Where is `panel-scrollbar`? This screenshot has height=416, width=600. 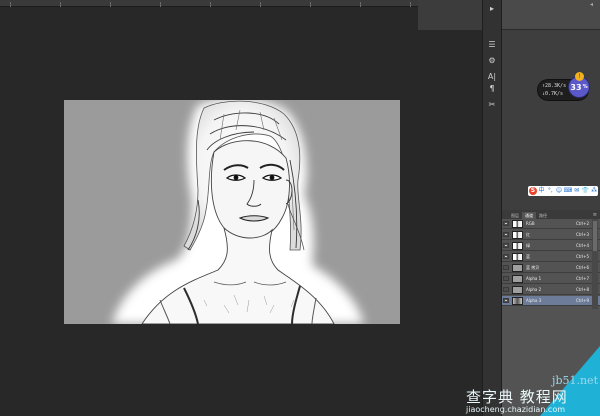
panel-scrollbar is located at coordinates (595, 264).